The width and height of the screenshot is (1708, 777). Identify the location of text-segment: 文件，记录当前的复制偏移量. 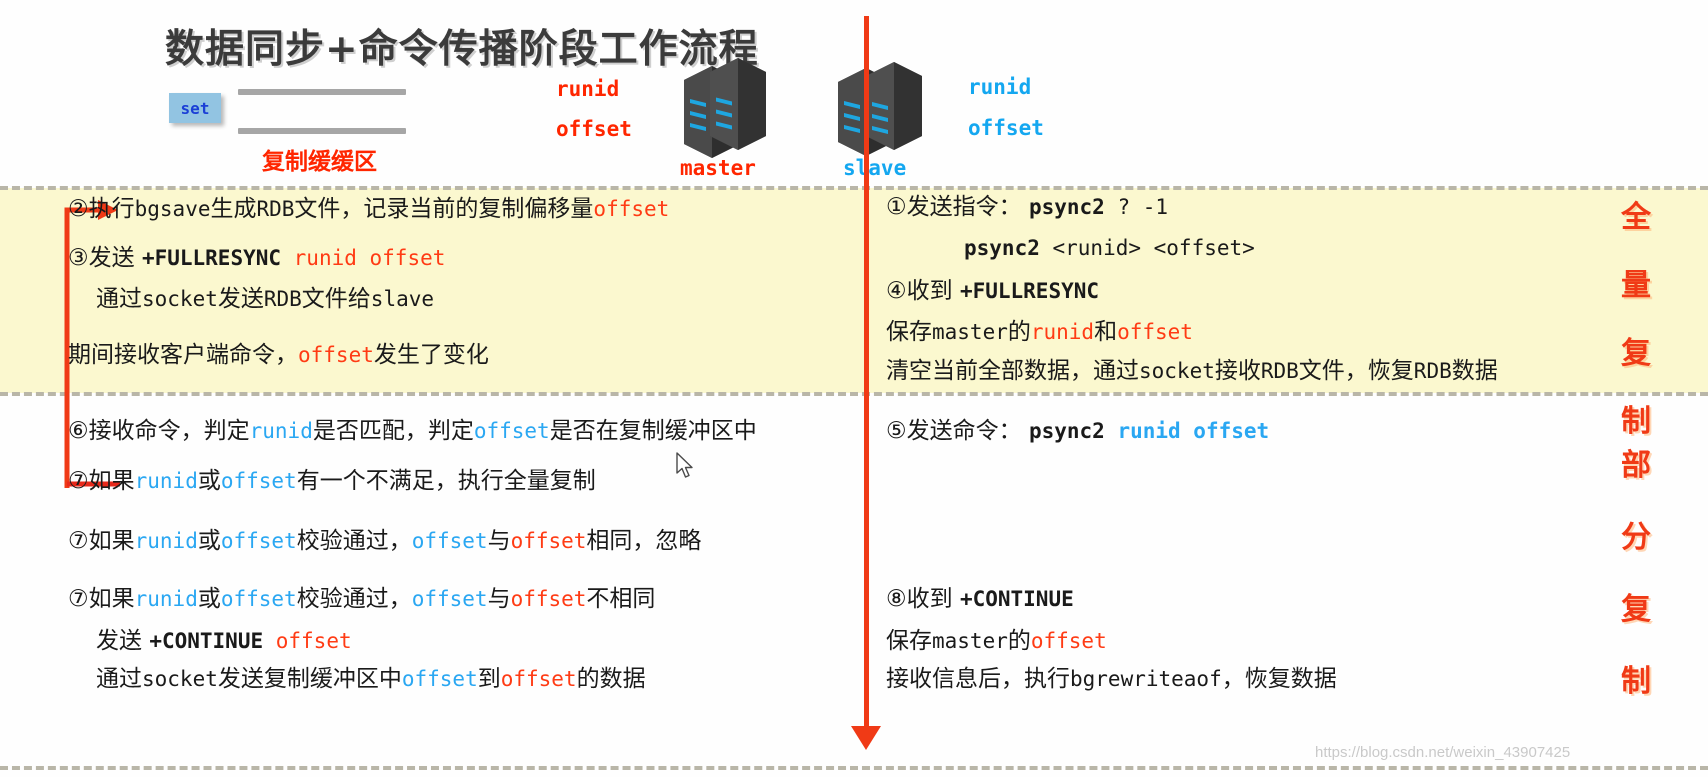
(444, 209).